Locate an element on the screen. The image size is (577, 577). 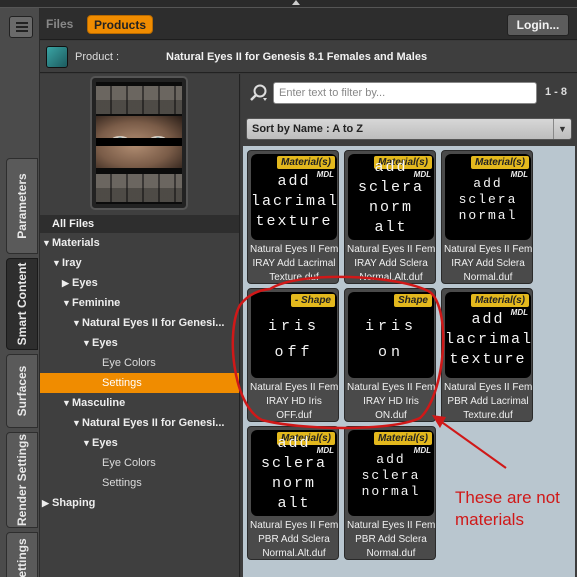
asset-art-text: iris off is located at coordinates (293, 339).